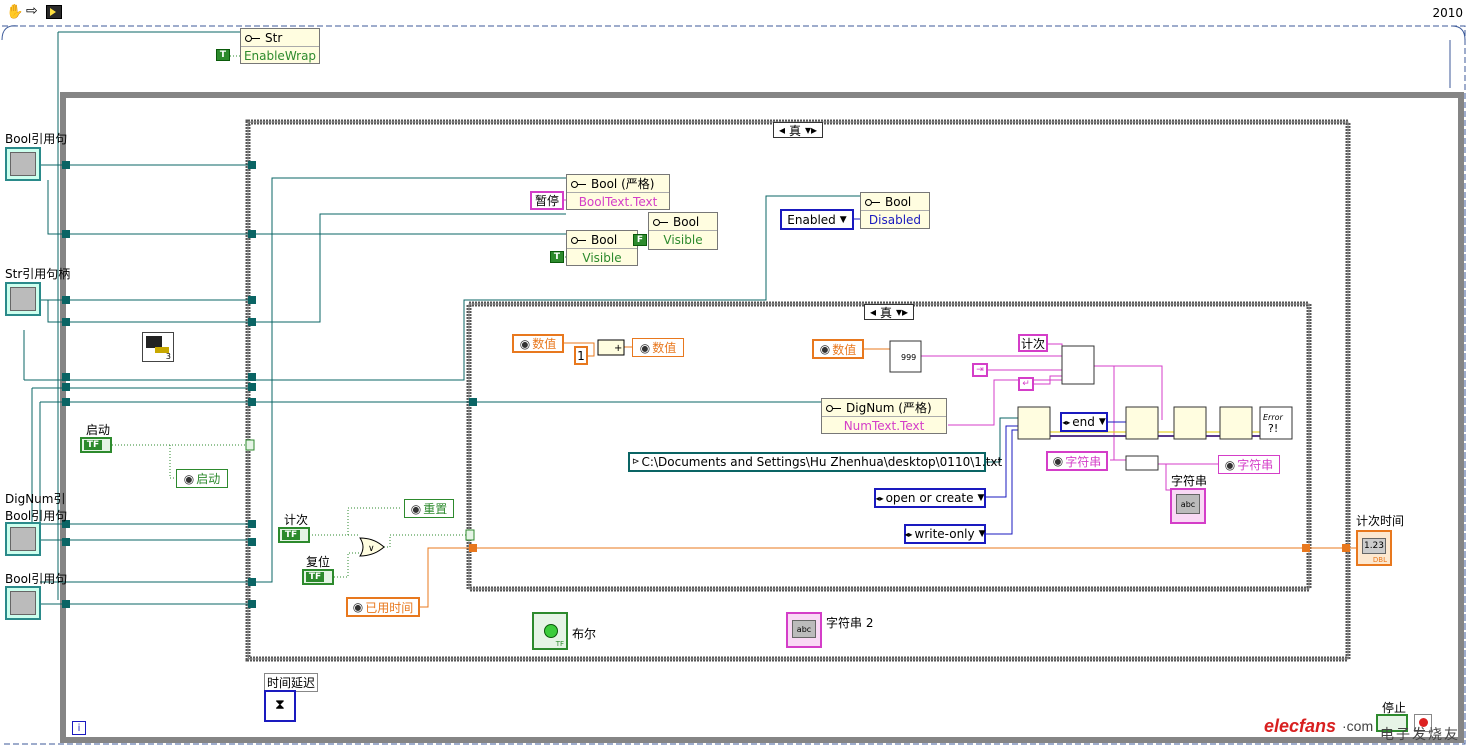 Image resolution: width=1469 pixels, height=748 pixels. Describe the element at coordinates (158, 347) in the screenshot. I see `subvi-icon: 3` at that location.